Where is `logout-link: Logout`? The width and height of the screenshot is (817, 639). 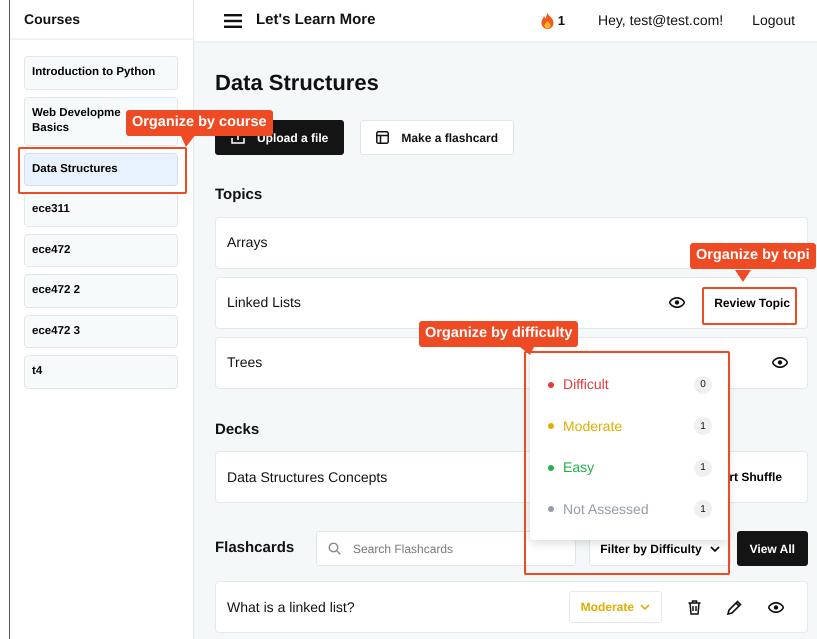
logout-link: Logout is located at coordinates (773, 20).